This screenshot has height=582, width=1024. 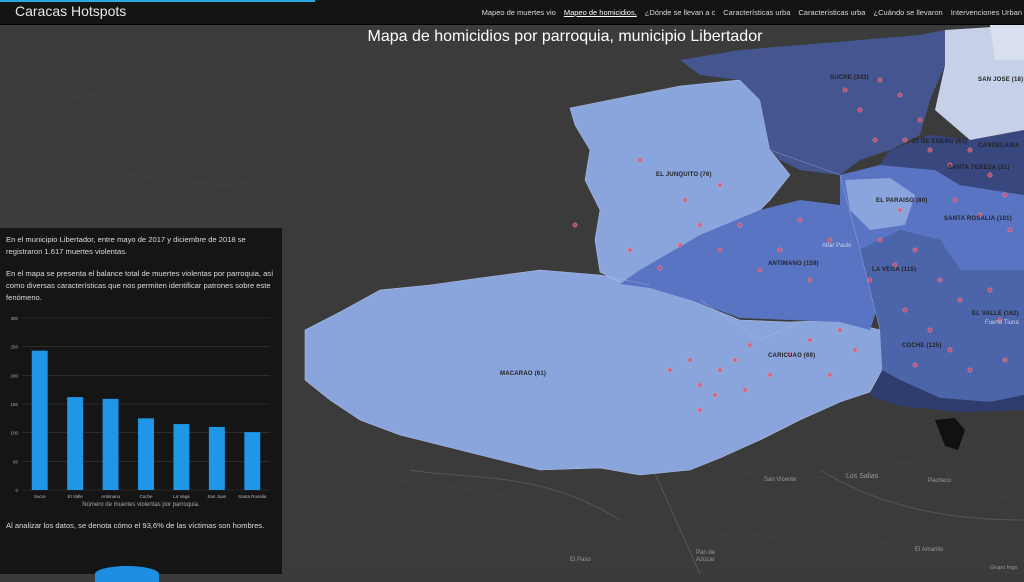 What do you see at coordinates (706, 556) in the screenshot?
I see `place-pan-de-azucar: Pan de Azúcar` at bounding box center [706, 556].